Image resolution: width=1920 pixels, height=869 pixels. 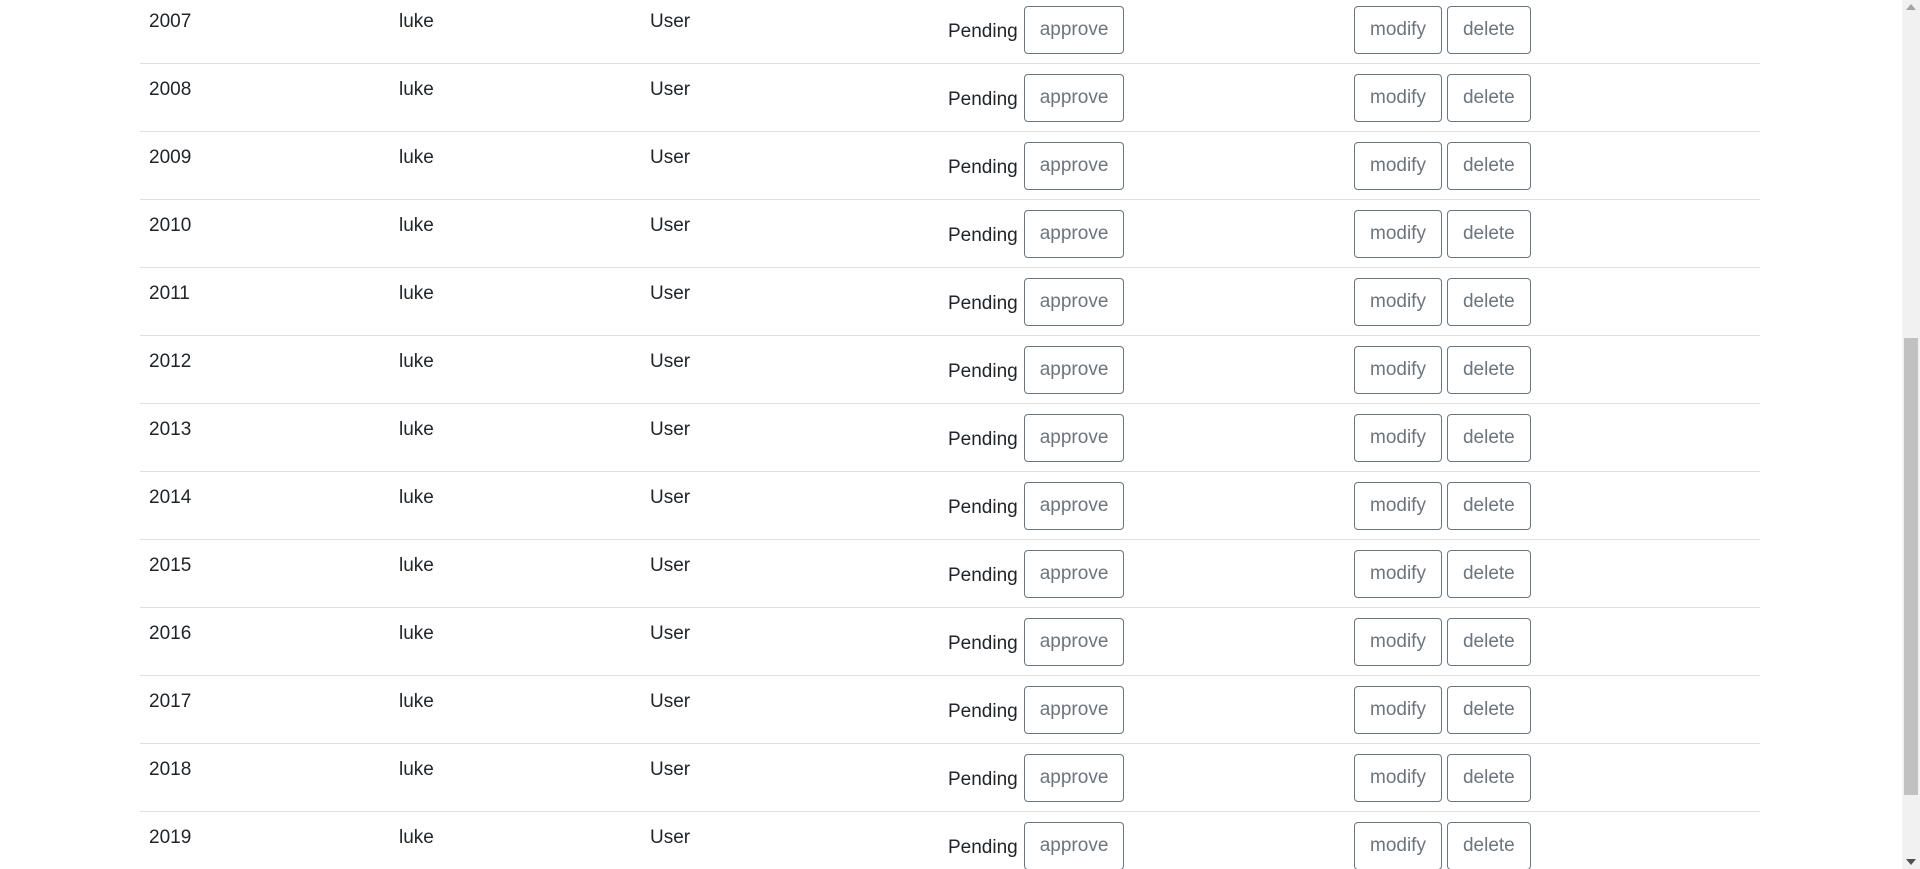 I want to click on user-id-cell: 2008, so click(x=170, y=89).